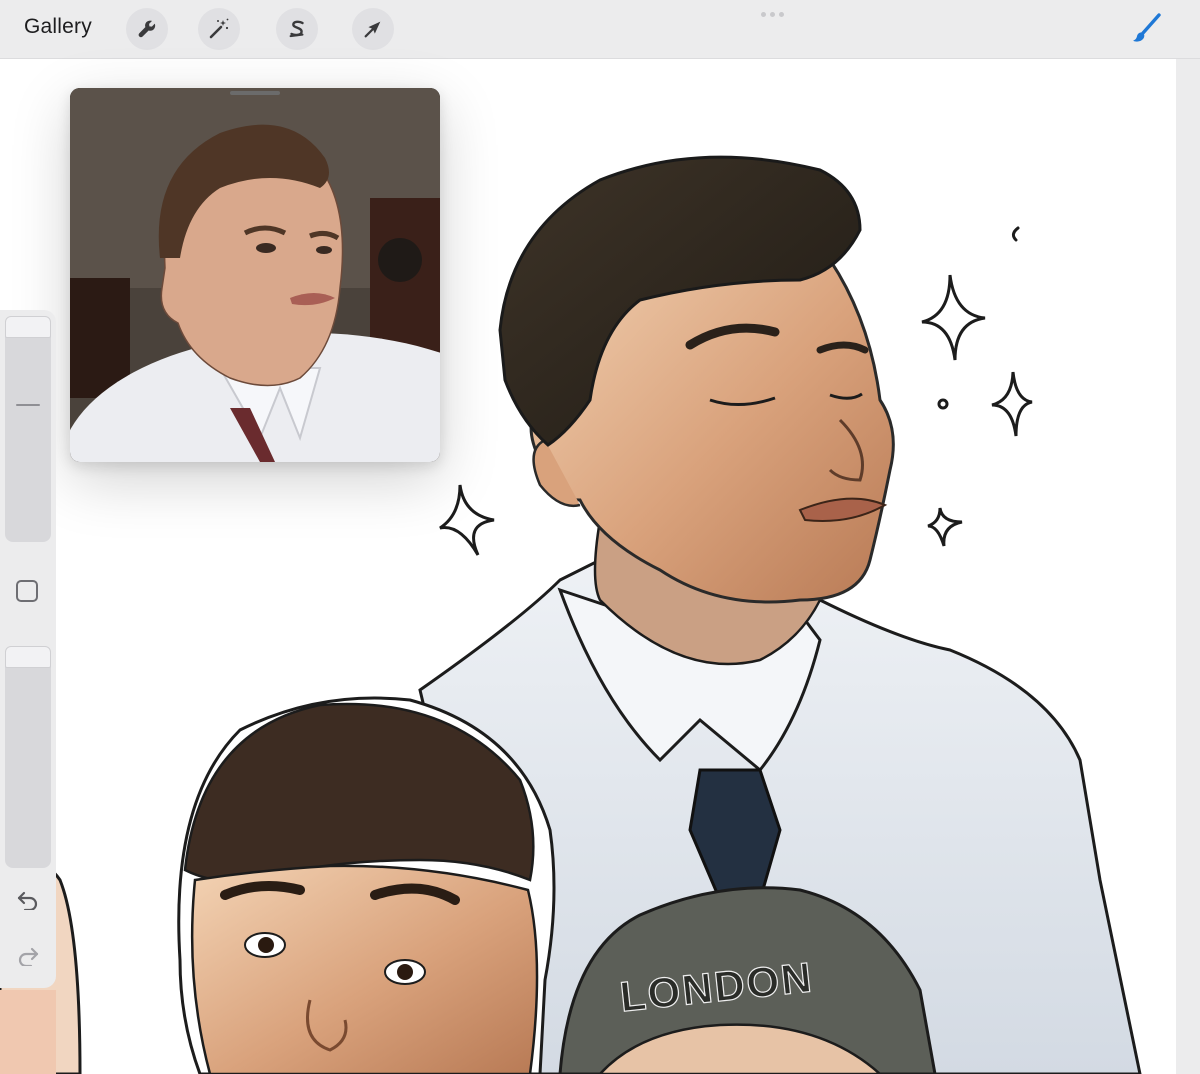 This screenshot has width=1200, height=1074. Describe the element at coordinates (1188, 566) in the screenshot. I see `canvas-edge` at that location.